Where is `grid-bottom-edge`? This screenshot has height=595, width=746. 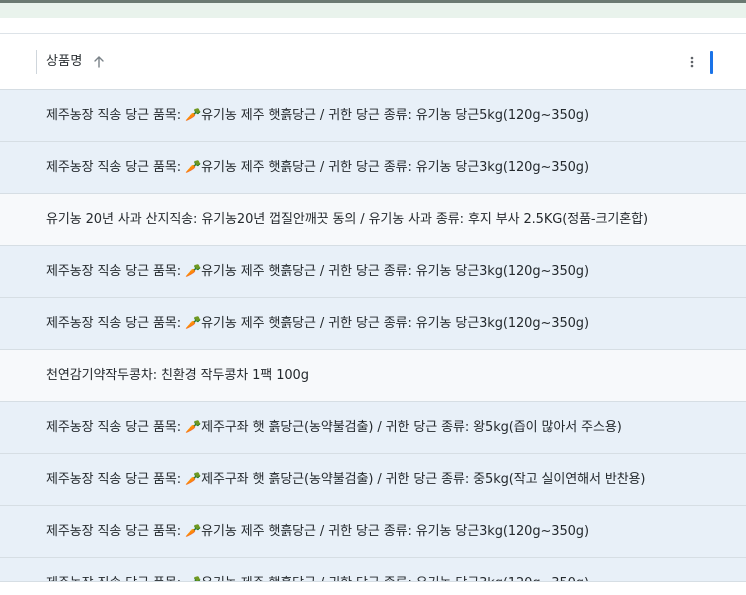 grid-bottom-edge is located at coordinates (373, 588).